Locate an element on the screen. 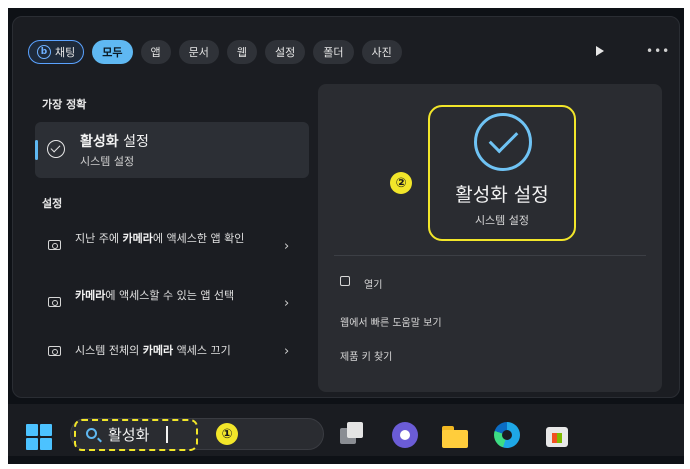  list-item-label: 지난 주에 카메라에 액세스한 앱 확인 is located at coordinates (175, 238).